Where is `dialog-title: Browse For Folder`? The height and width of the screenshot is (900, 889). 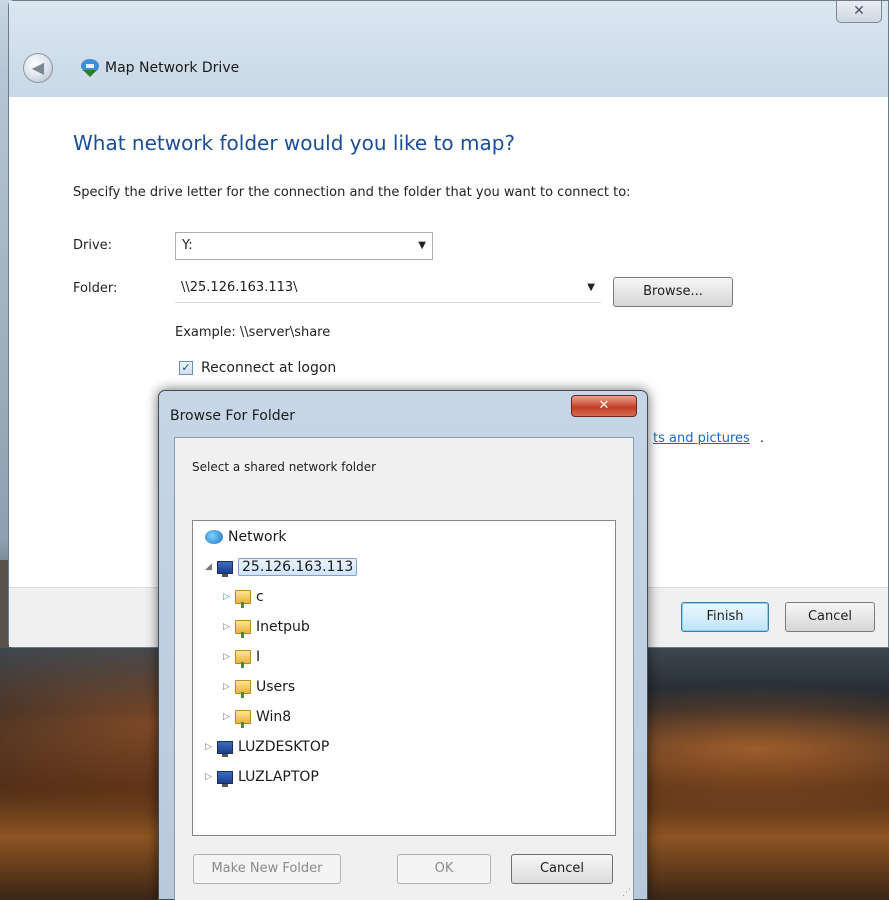
dialog-title: Browse For Folder is located at coordinates (233, 416).